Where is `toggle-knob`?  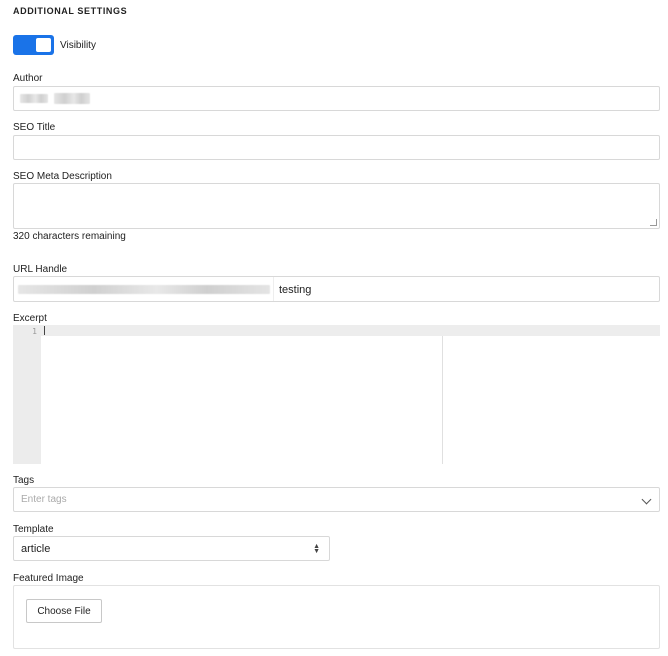
toggle-knob is located at coordinates (43, 45).